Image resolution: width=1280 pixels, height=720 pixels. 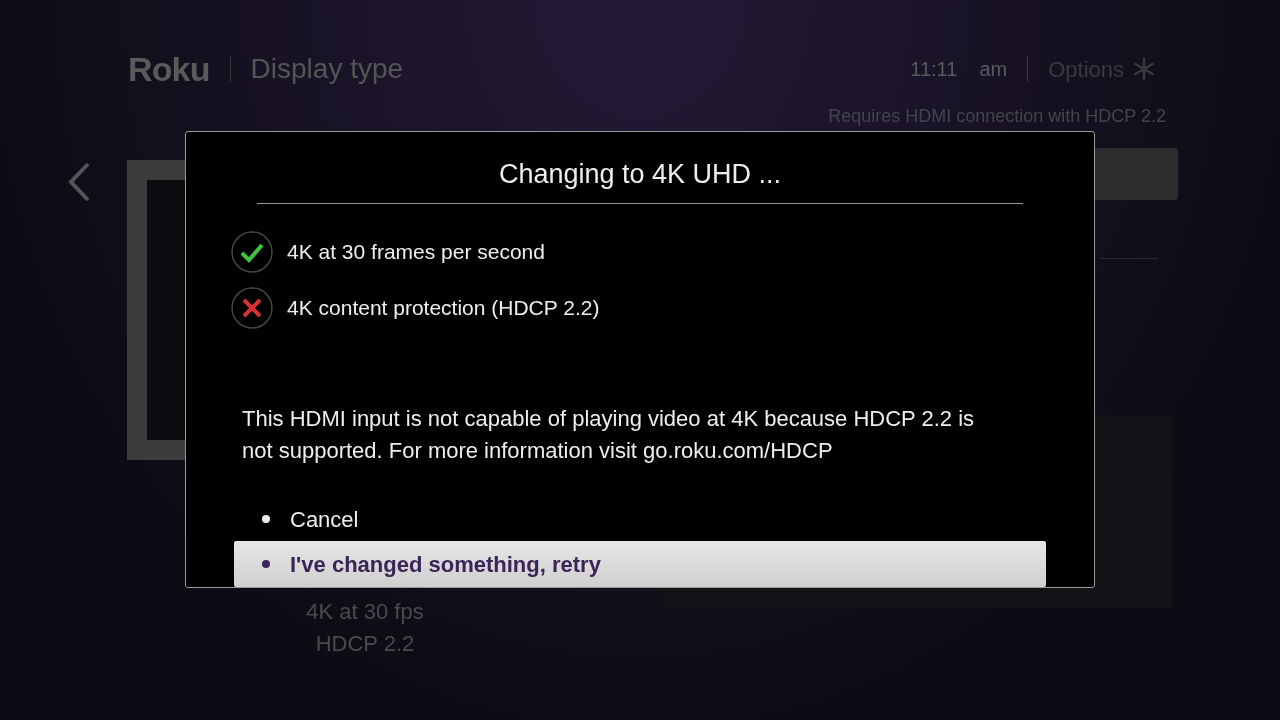 I want to click on dialog-option: Cancel, so click(x=640, y=519).